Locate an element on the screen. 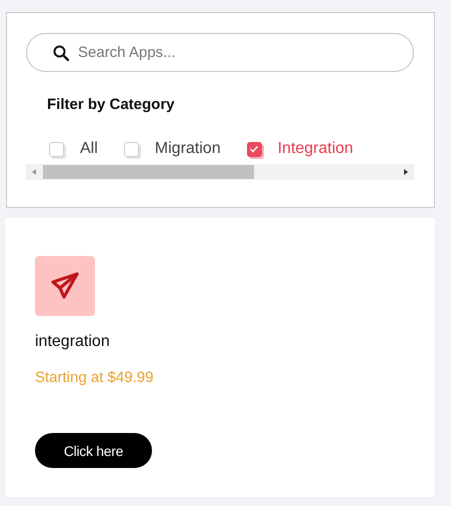  scroll-left-icon is located at coordinates (34, 172).